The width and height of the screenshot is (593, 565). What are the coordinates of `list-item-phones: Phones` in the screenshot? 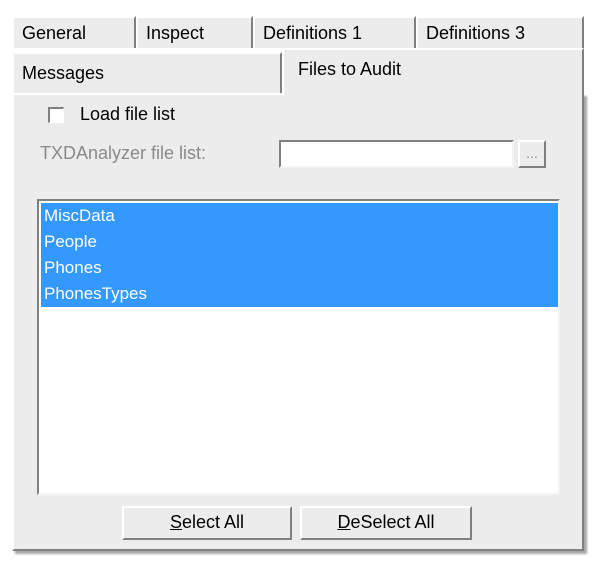 It's located at (299, 268).